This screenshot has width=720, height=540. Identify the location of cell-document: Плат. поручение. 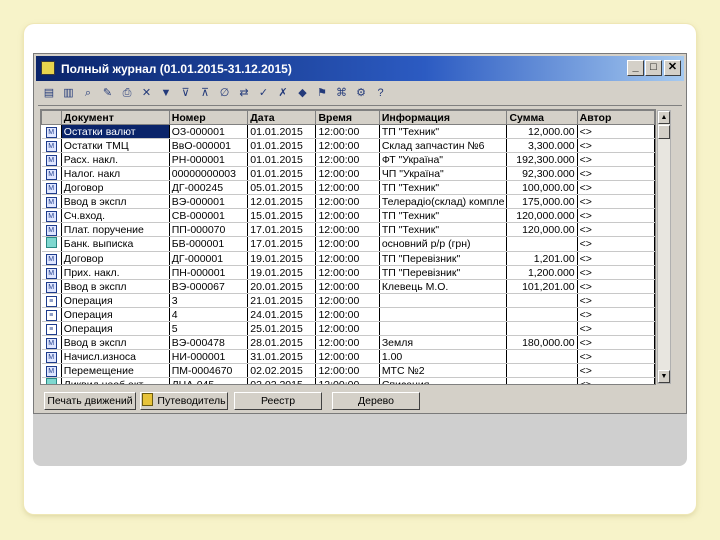
(115, 229).